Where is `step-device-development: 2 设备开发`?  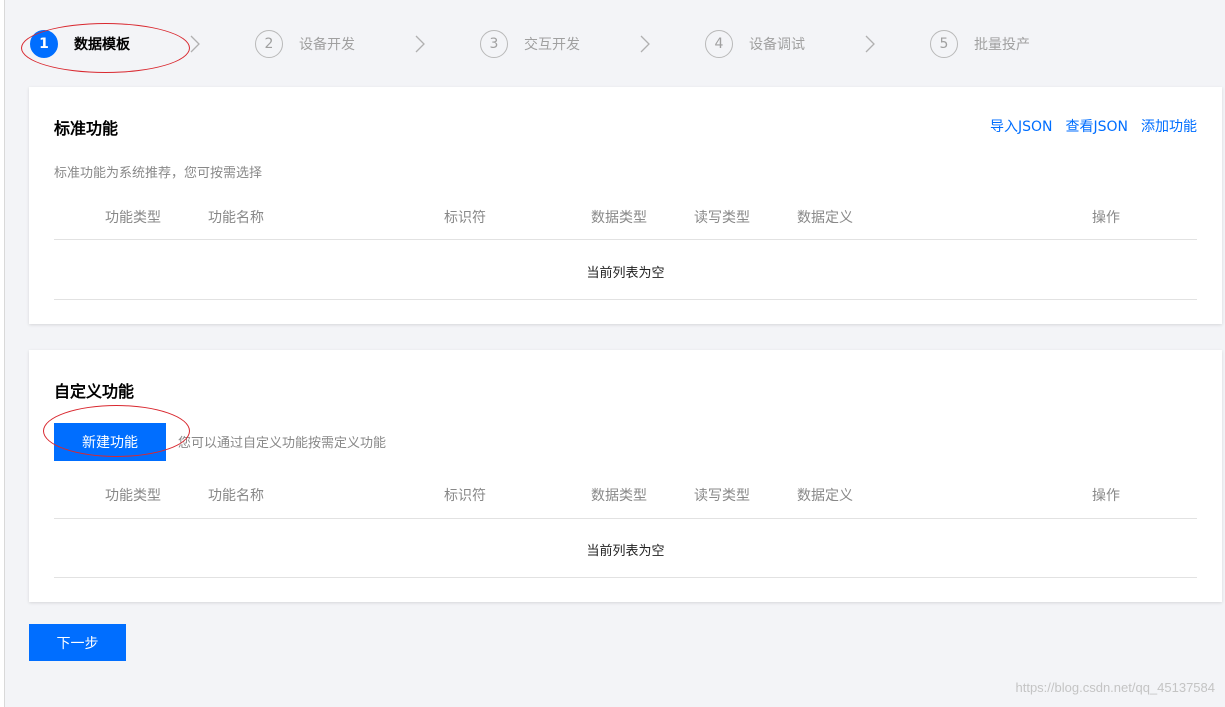 step-device-development: 2 设备开发 is located at coordinates (305, 44).